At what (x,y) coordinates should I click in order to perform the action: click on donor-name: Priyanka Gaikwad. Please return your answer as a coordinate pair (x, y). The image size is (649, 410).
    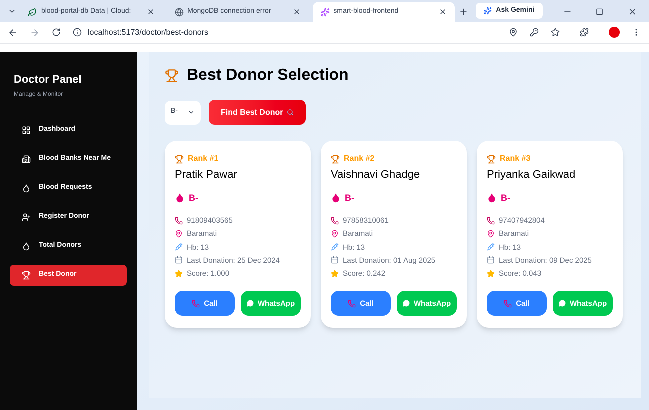
    Looking at the image, I should click on (532, 175).